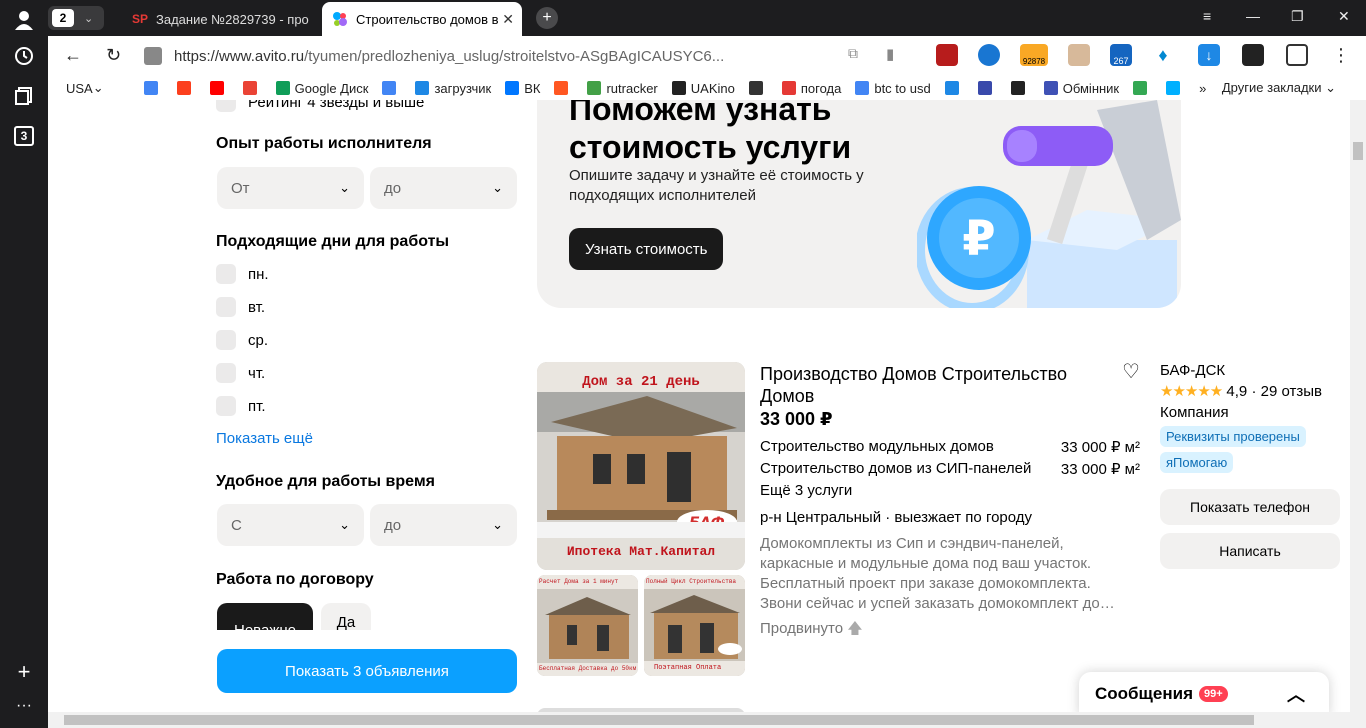 The image size is (1366, 728). I want to click on write-message-button: Написать, so click(1250, 551).